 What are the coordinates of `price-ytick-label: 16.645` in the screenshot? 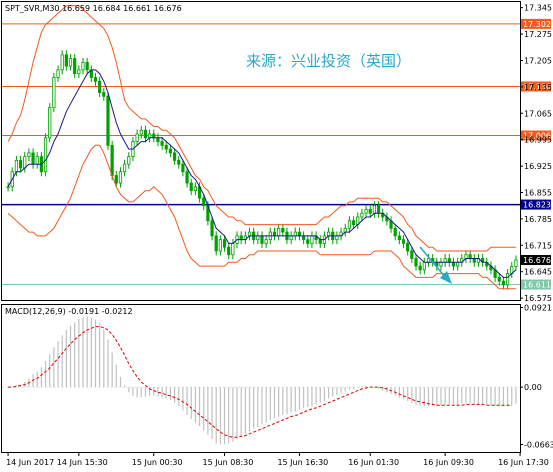 It's located at (538, 272).